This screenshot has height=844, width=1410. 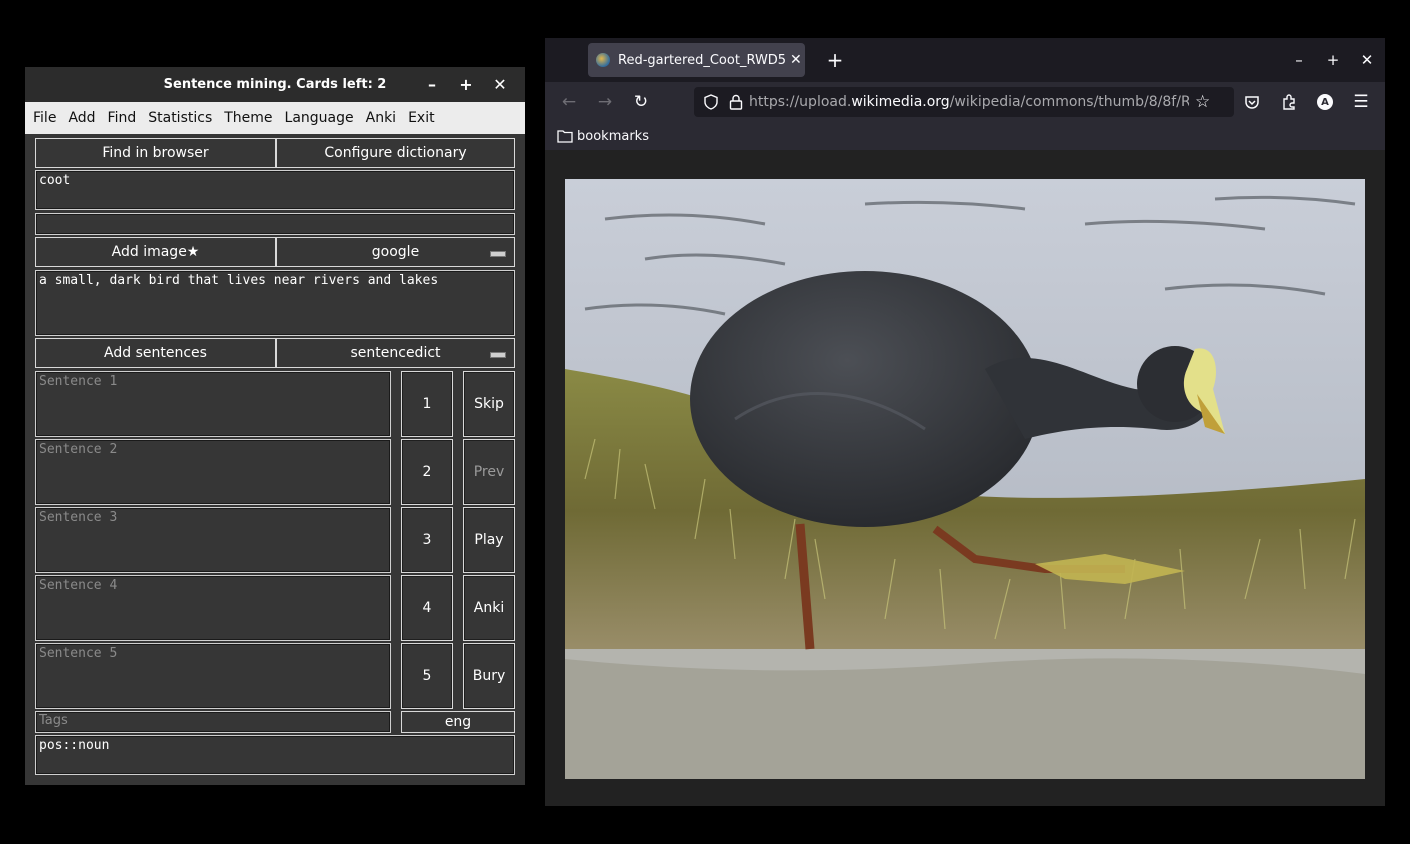 I want to click on prev-button: Prev, so click(x=489, y=472).